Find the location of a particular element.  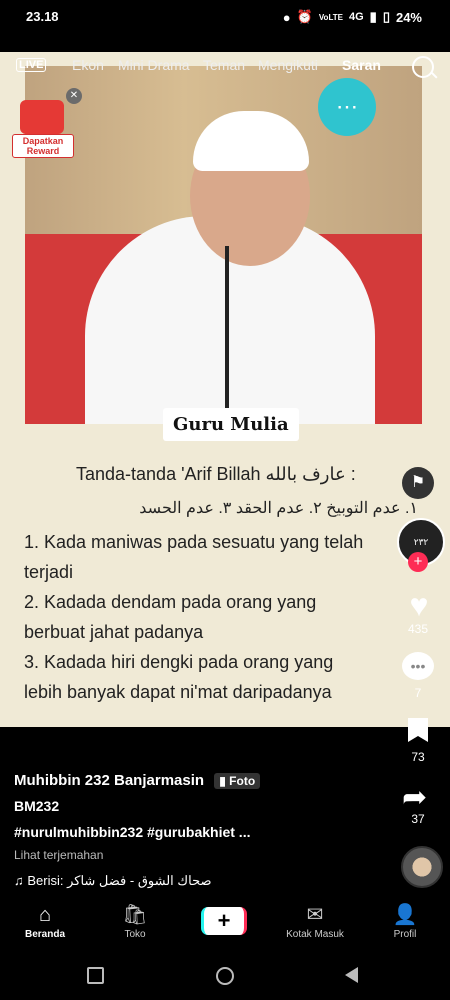

bookmark-icon is located at coordinates (418, 730).